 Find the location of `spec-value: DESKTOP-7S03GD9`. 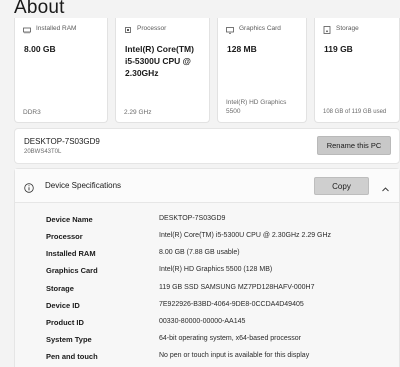

spec-value: DESKTOP-7S03GD9 is located at coordinates (192, 218).